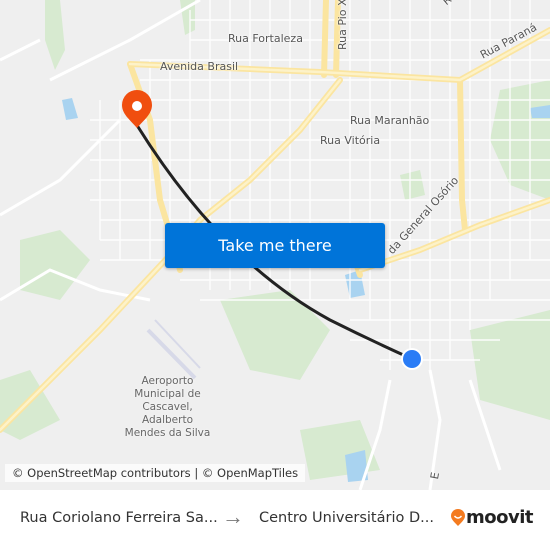 Image resolution: width=550 pixels, height=550 pixels. I want to click on moovit-logo: moovit, so click(492, 517).